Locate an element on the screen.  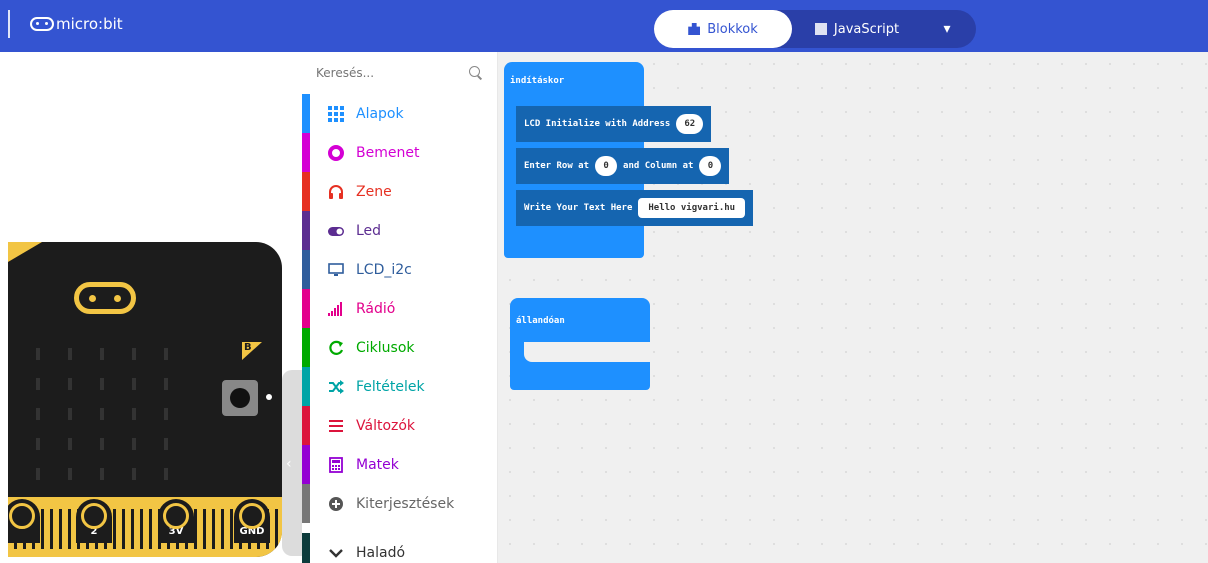
text-input: Hello vigvari.hu is located at coordinates (692, 208).